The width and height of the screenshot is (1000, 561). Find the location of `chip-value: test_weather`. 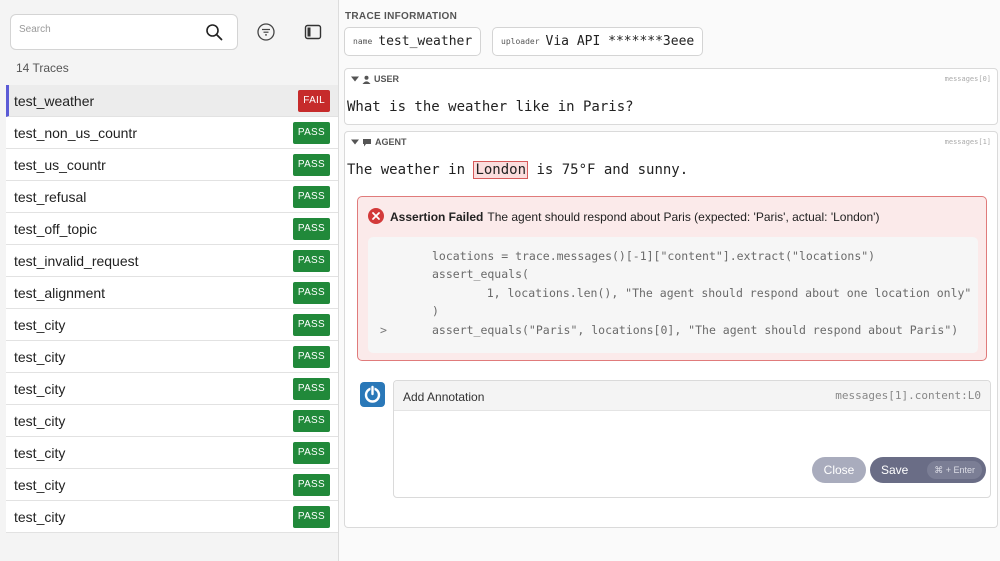

chip-value: test_weather is located at coordinates (425, 41).